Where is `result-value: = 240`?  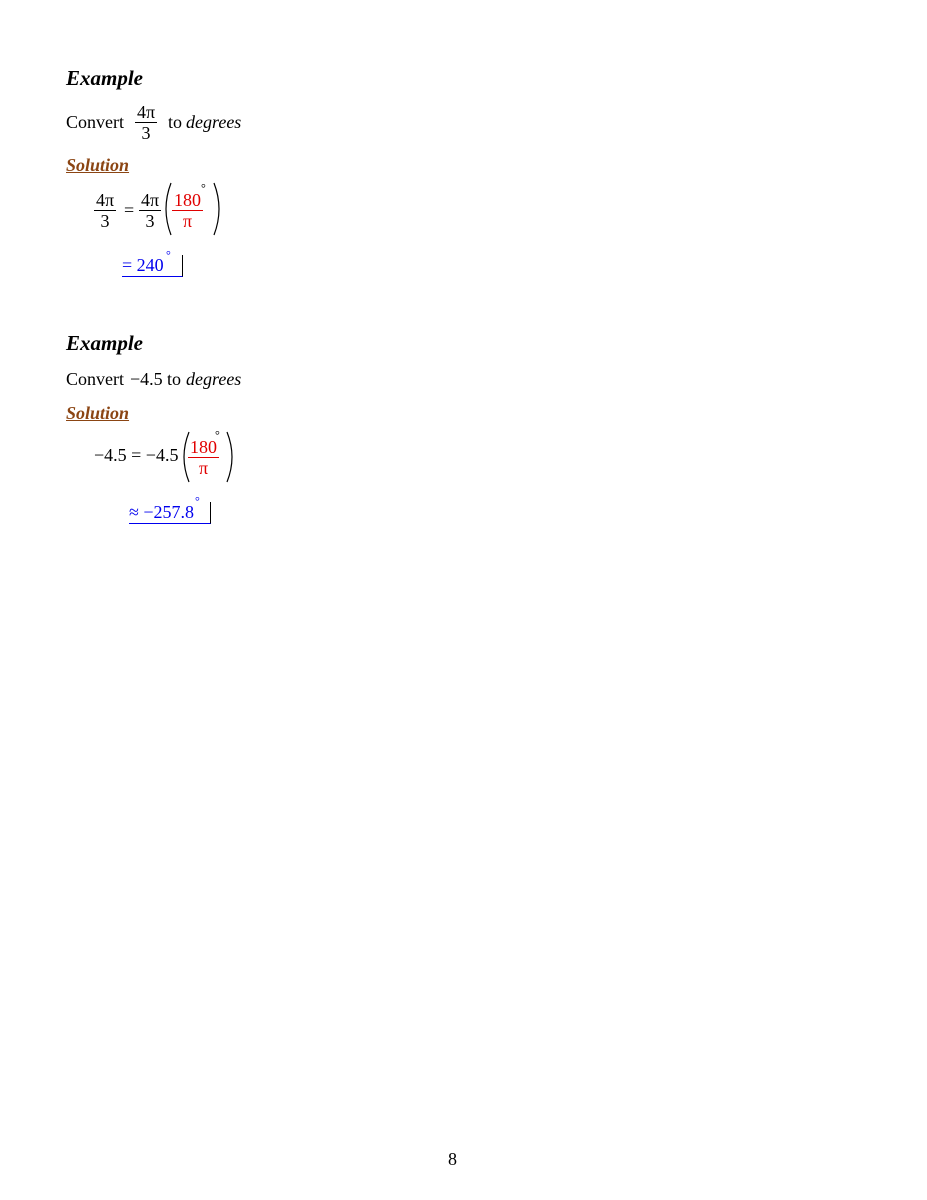
result-value: = 240 is located at coordinates (143, 265).